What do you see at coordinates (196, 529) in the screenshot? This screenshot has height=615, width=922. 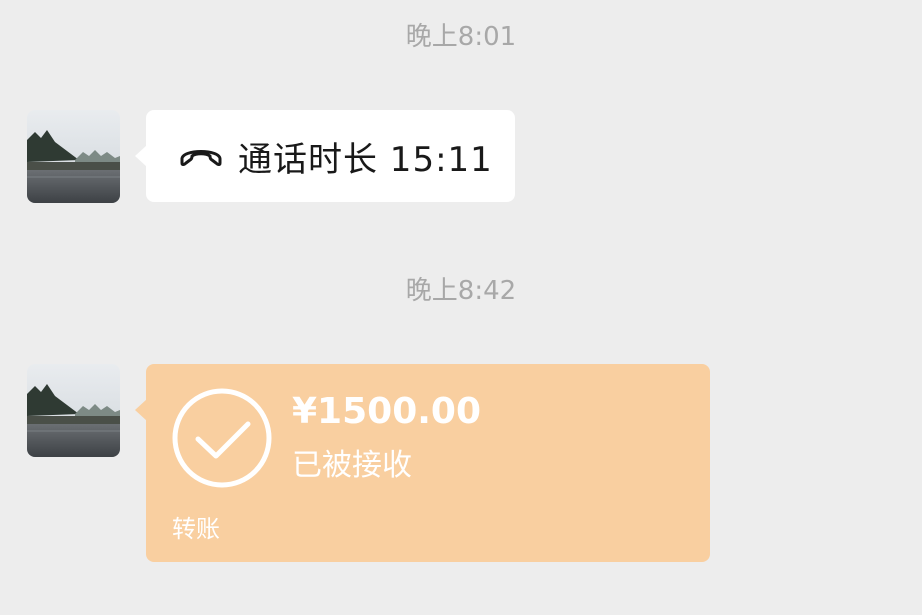 I see `transfer-label: 转账` at bounding box center [196, 529].